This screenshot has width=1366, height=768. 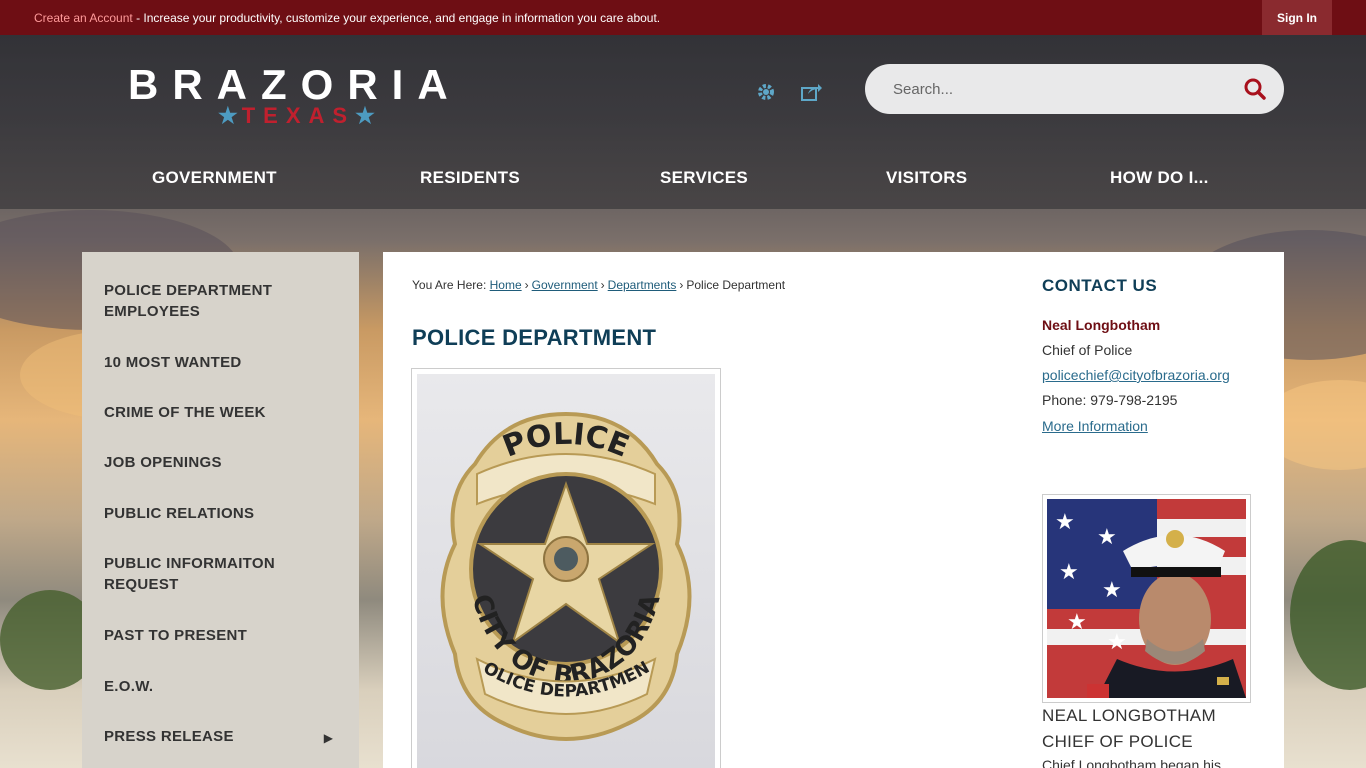 I want to click on gear-icon, so click(x=766, y=92).